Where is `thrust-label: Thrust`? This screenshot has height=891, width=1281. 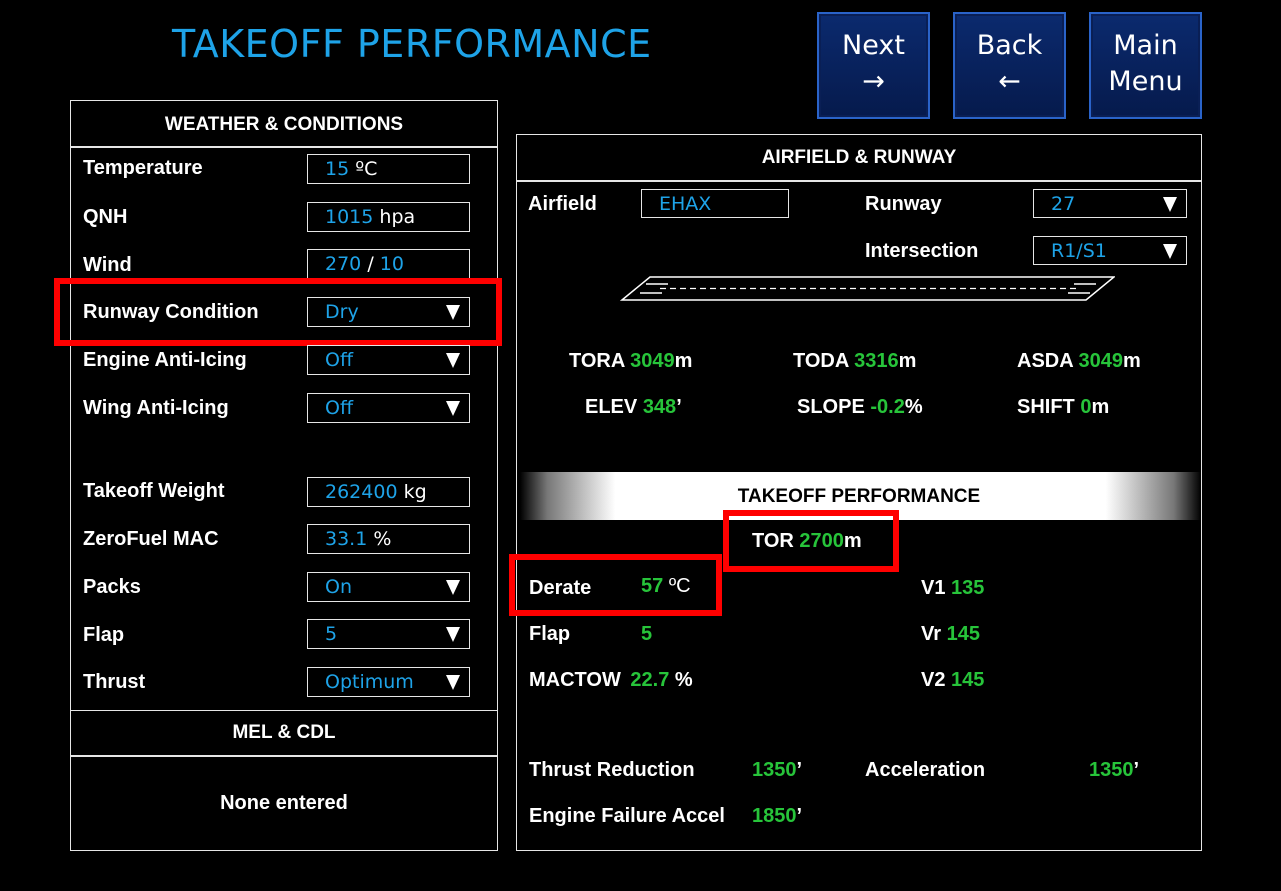
thrust-label: Thrust is located at coordinates (114, 682).